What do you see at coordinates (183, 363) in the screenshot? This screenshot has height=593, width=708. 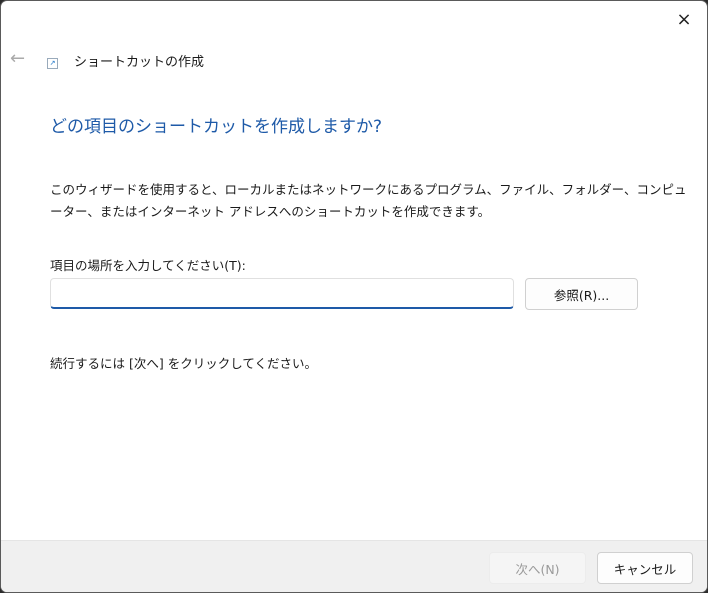 I see `continue-hint: 続行するには [次へ] をクリックしてください。` at bounding box center [183, 363].